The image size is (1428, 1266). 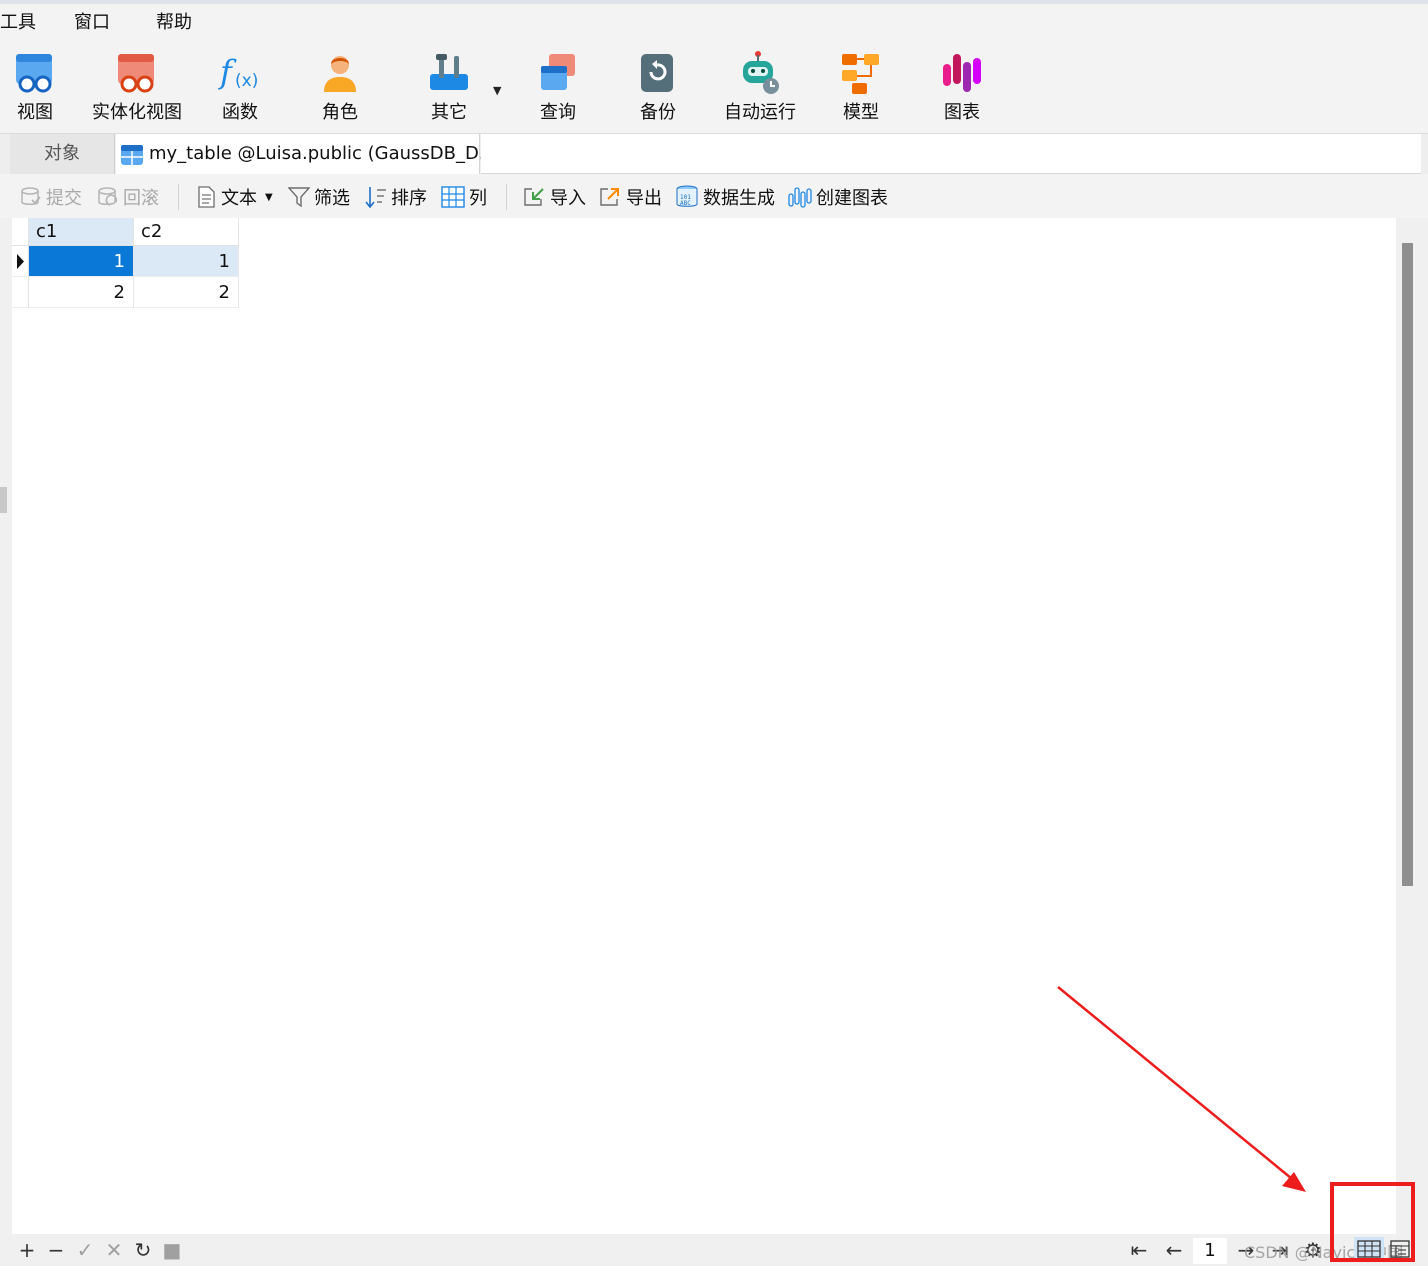 I want to click on splitter-handle, so click(x=3, y=500).